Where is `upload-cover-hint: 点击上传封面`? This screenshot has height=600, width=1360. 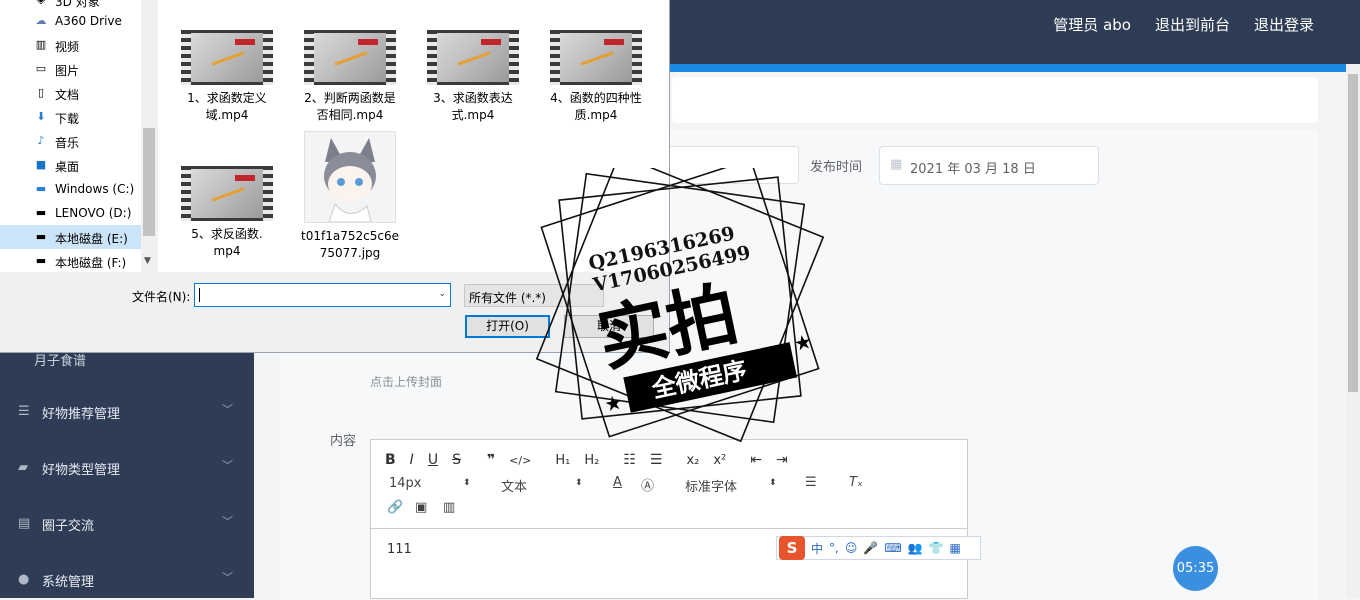 upload-cover-hint: 点击上传封面 is located at coordinates (406, 381).